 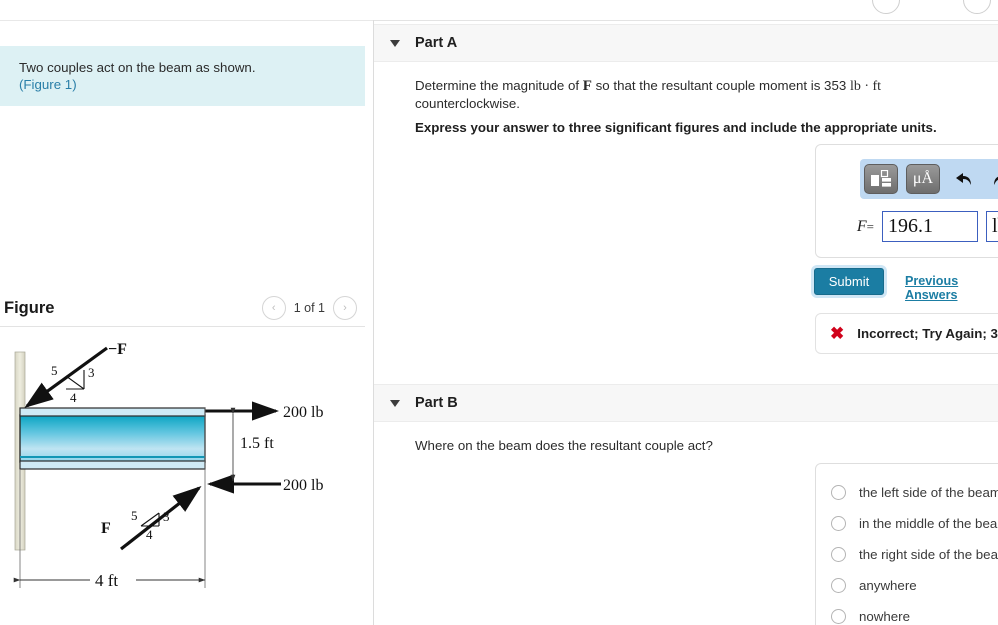 I want to click on undo-icon, so click(x=963, y=179).